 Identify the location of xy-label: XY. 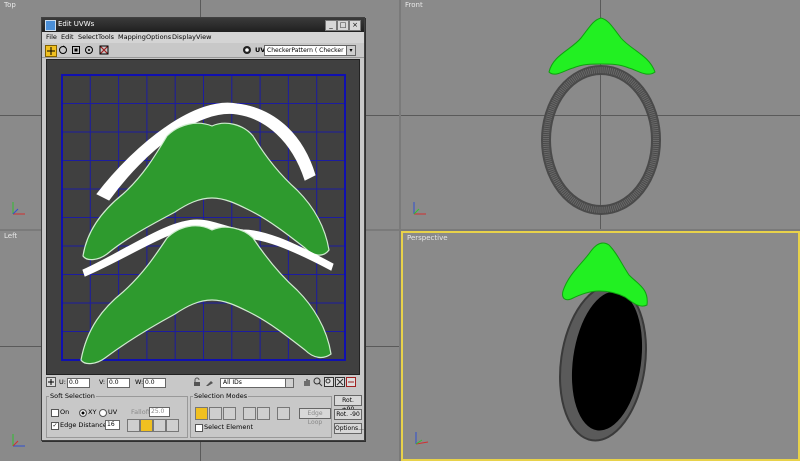
(92, 412).